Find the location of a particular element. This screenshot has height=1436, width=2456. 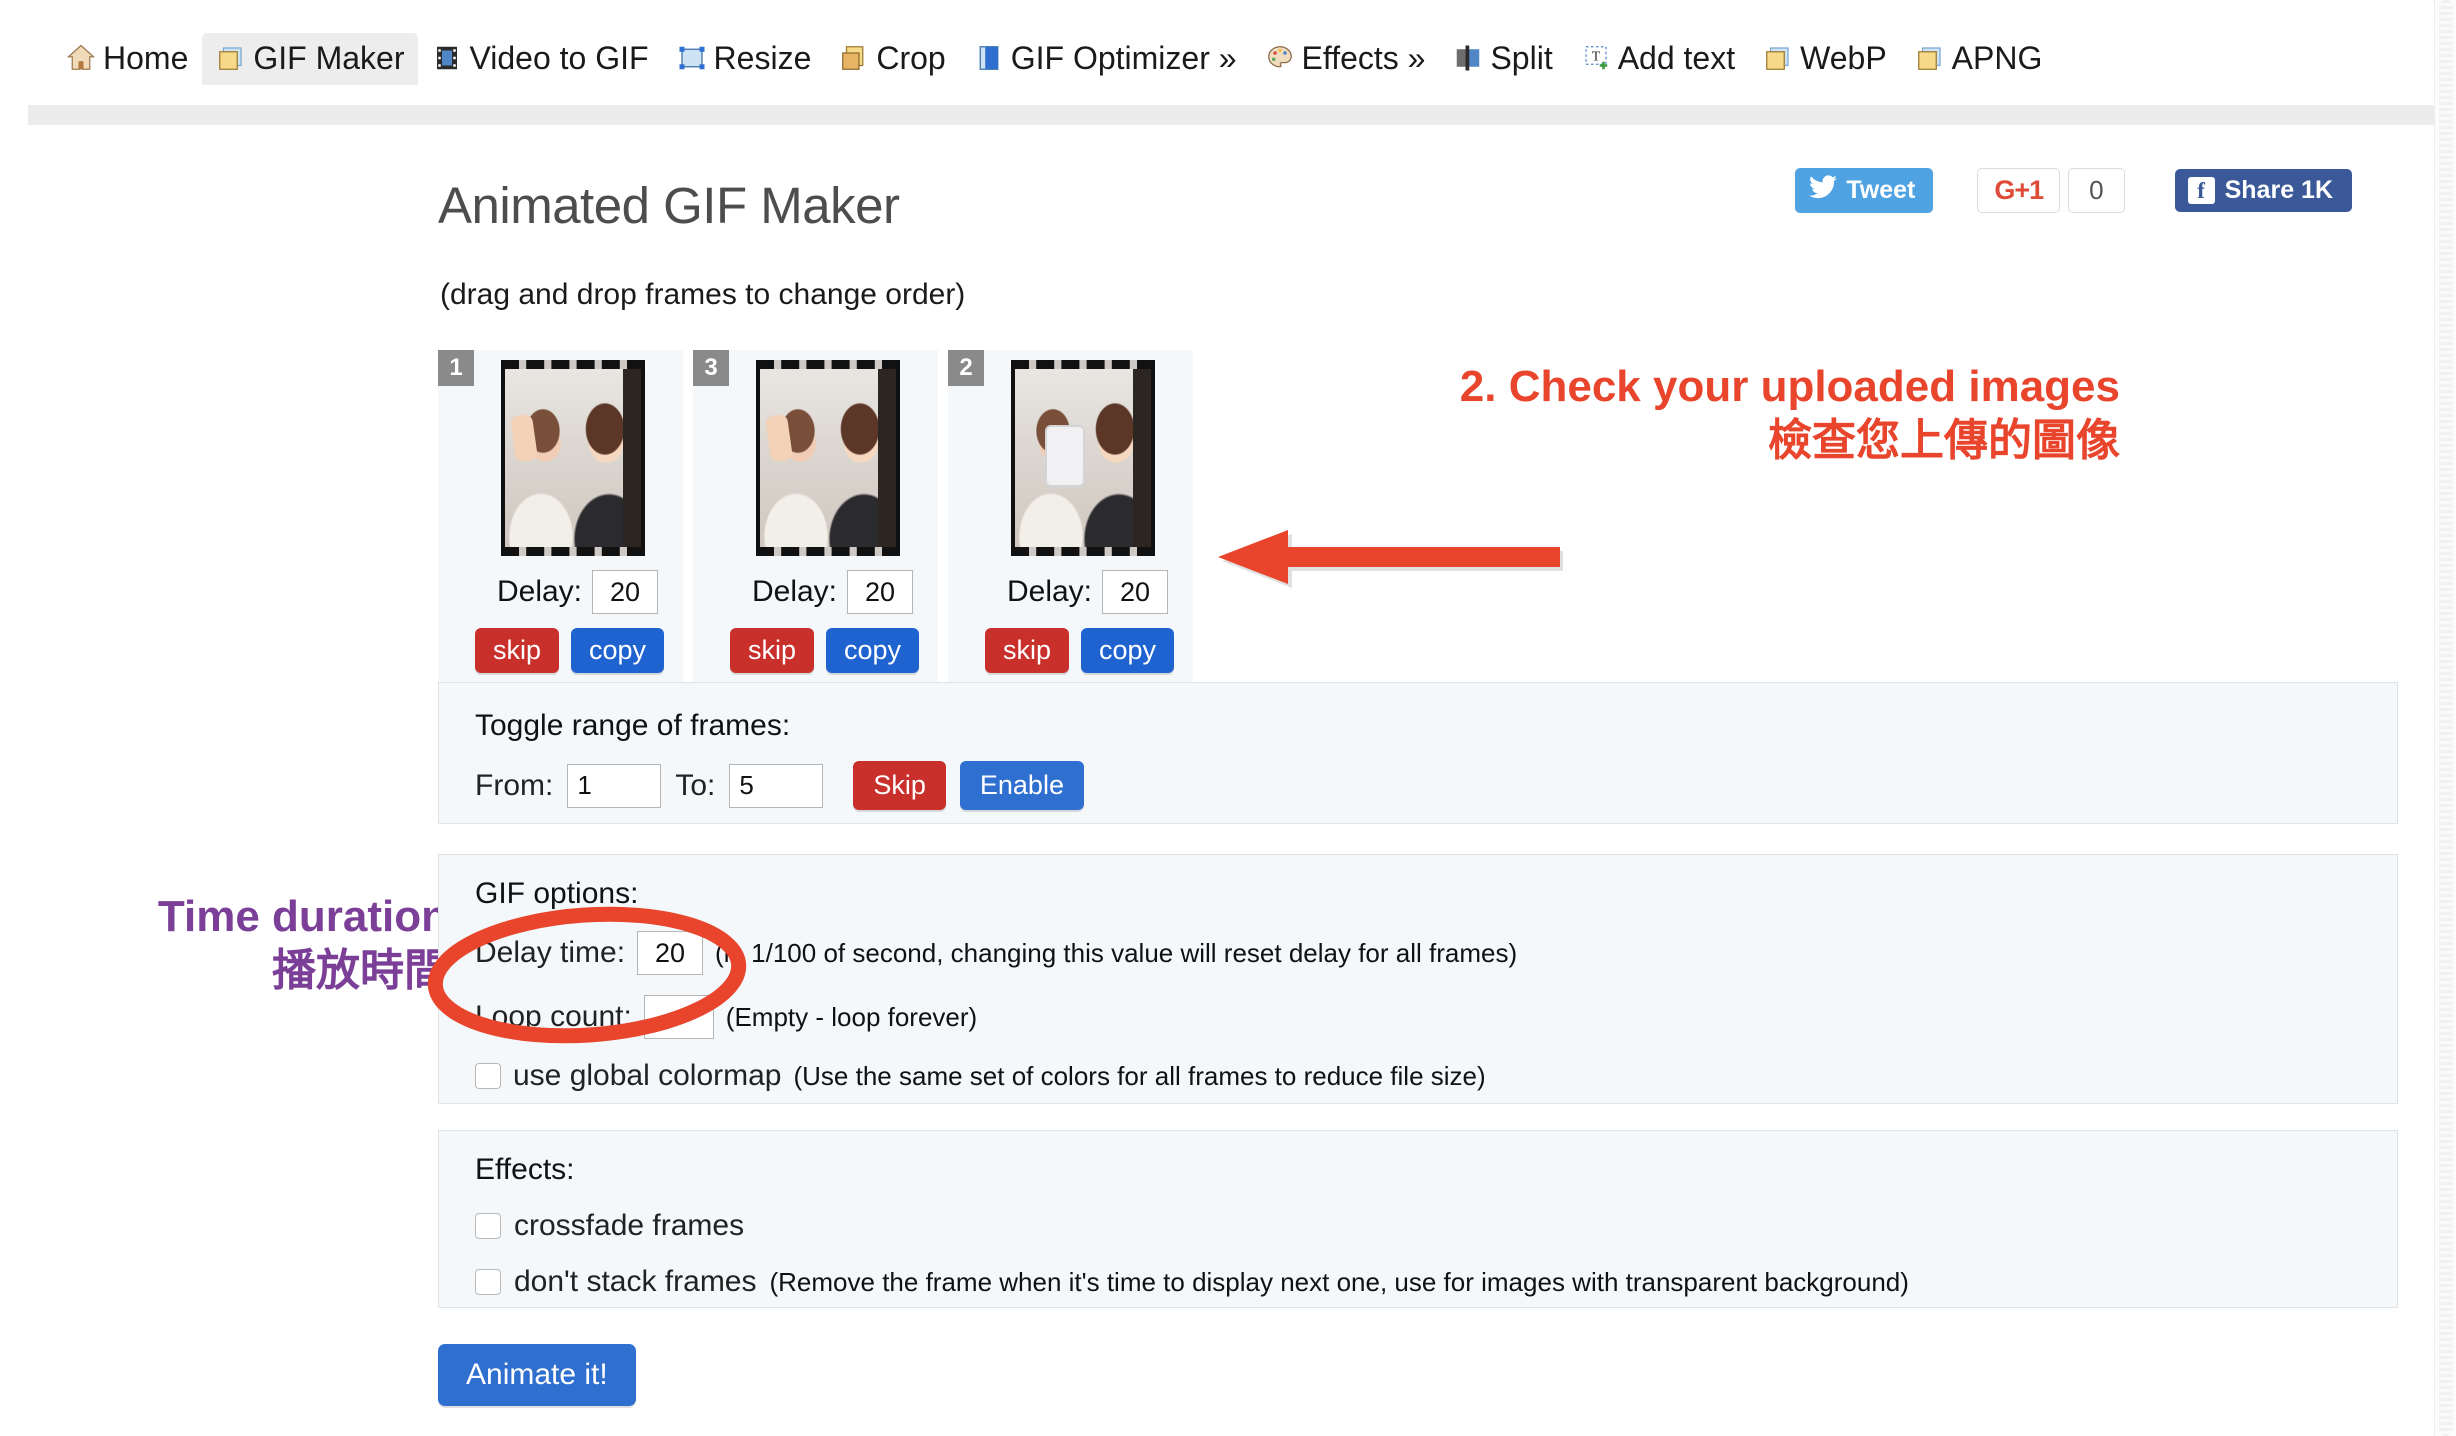

global-colormap-label: use global colormap is located at coordinates (647, 1075).